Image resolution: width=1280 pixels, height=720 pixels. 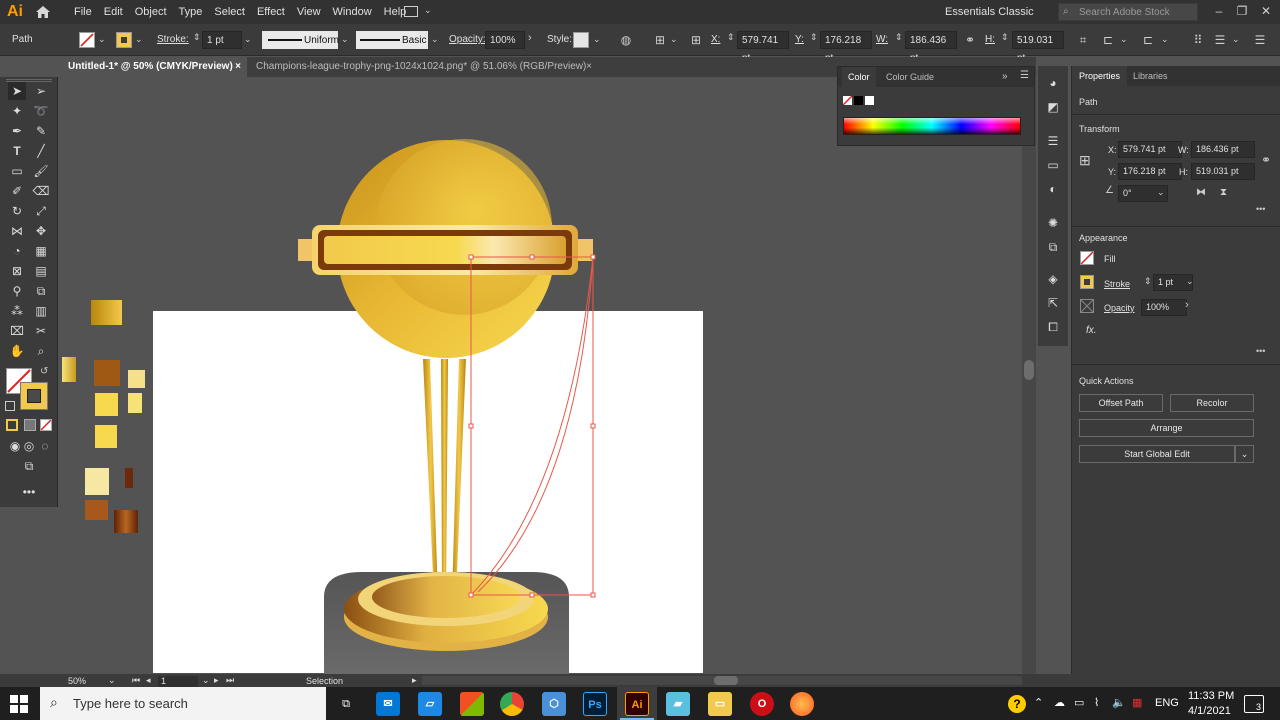 I want to click on color-spectrum, so click(x=932, y=126).